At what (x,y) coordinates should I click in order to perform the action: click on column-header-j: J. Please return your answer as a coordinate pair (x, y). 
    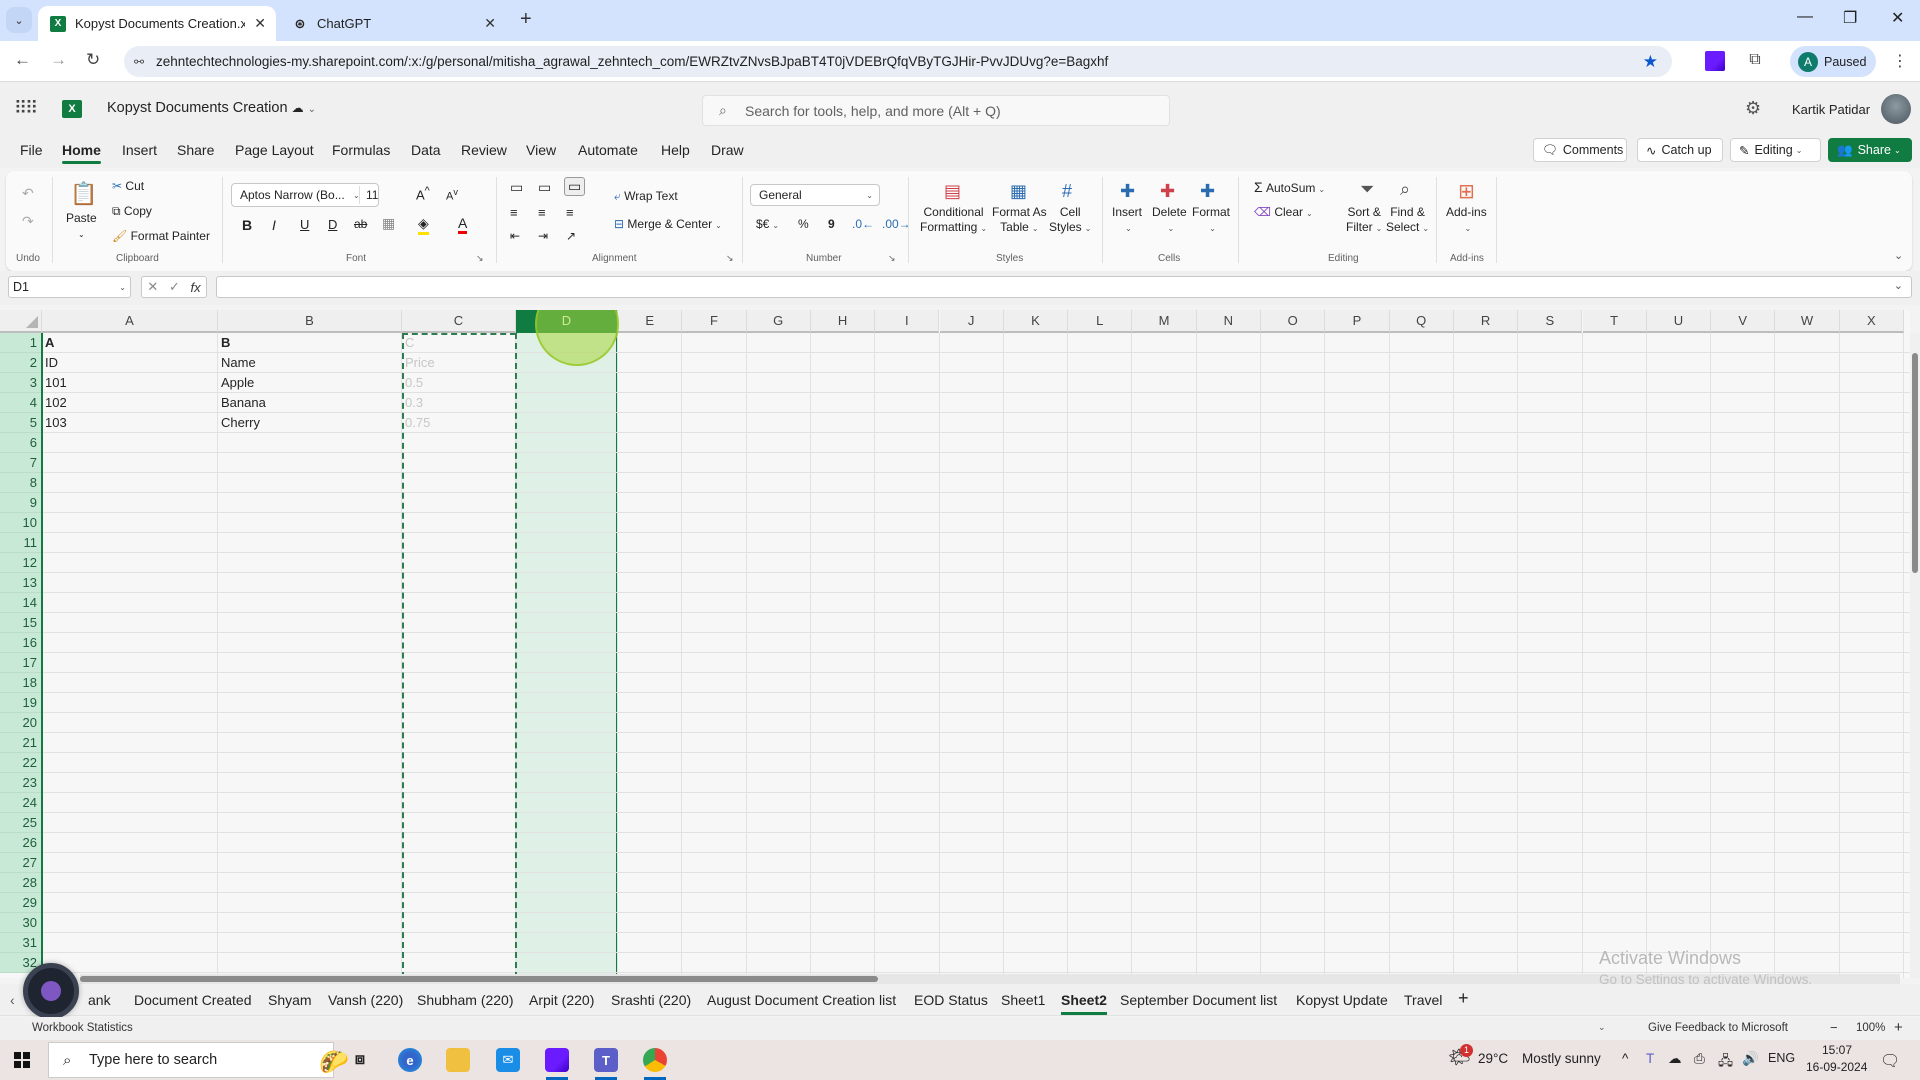
    Looking at the image, I should click on (971, 321).